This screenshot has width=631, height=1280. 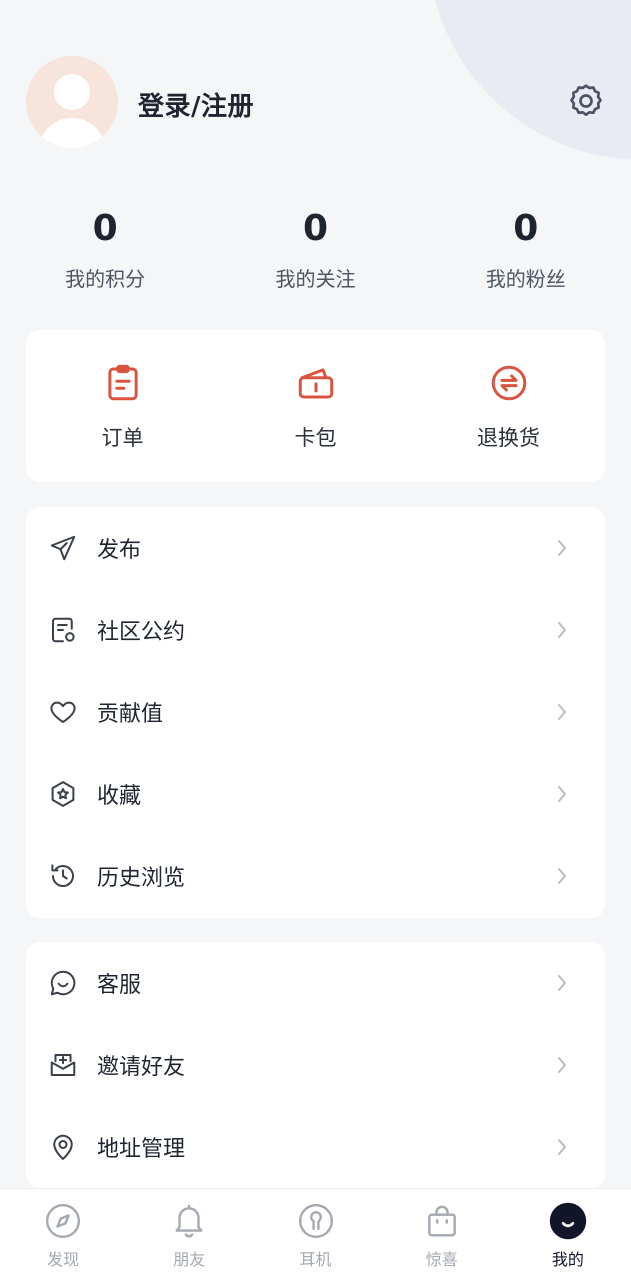 I want to click on avatar-head-shape, so click(x=72, y=92).